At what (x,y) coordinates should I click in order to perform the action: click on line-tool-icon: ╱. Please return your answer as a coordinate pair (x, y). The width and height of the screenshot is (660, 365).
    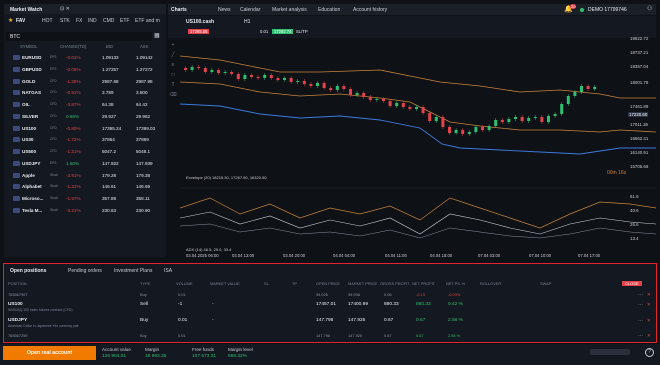
    Looking at the image, I should click on (173, 55).